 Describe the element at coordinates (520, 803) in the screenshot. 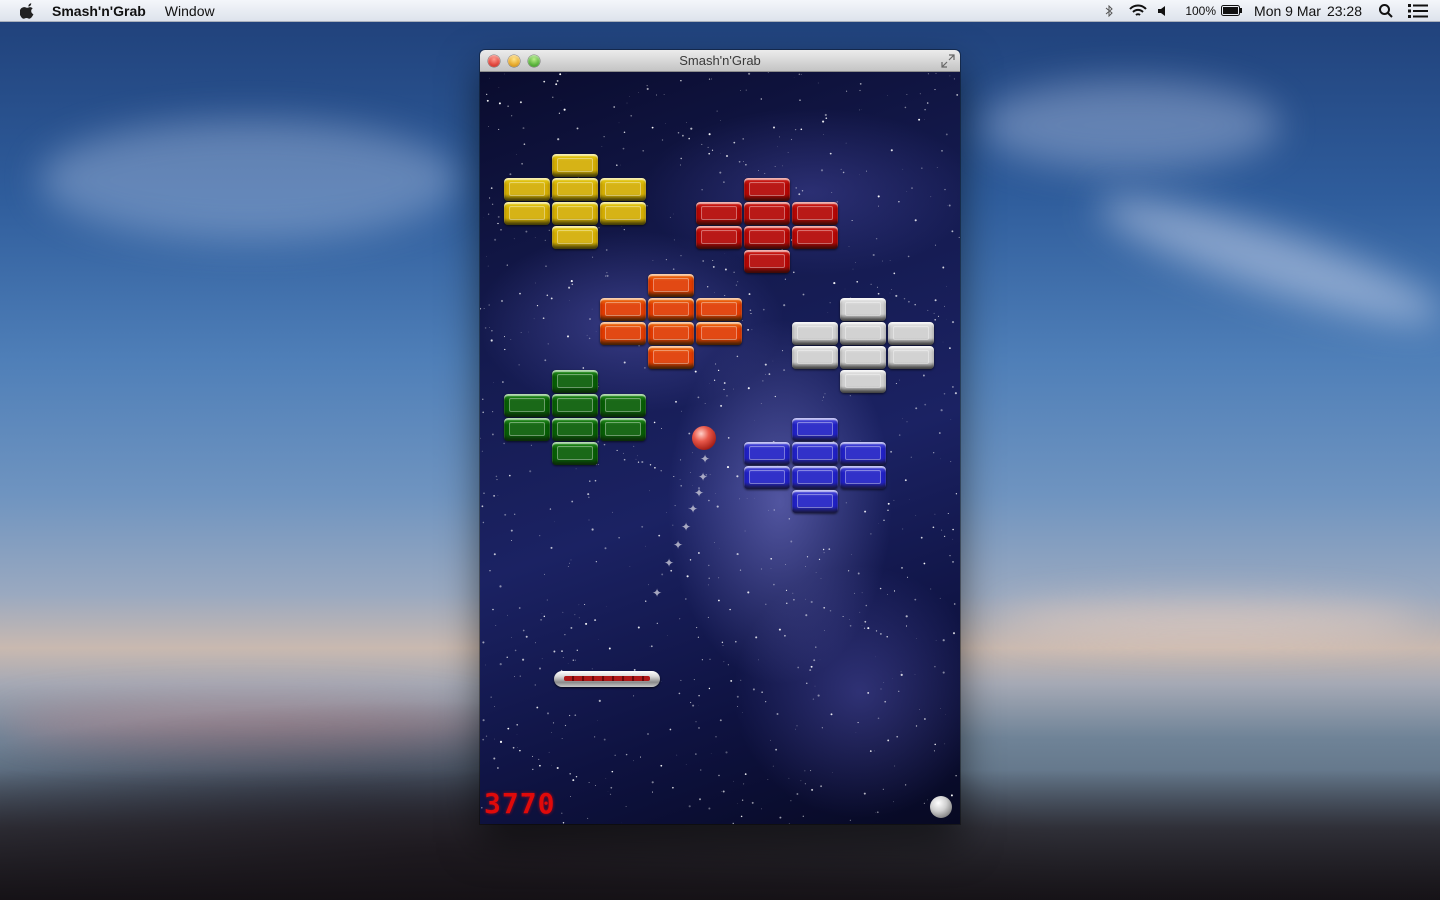

I see `score-display: 3770` at that location.